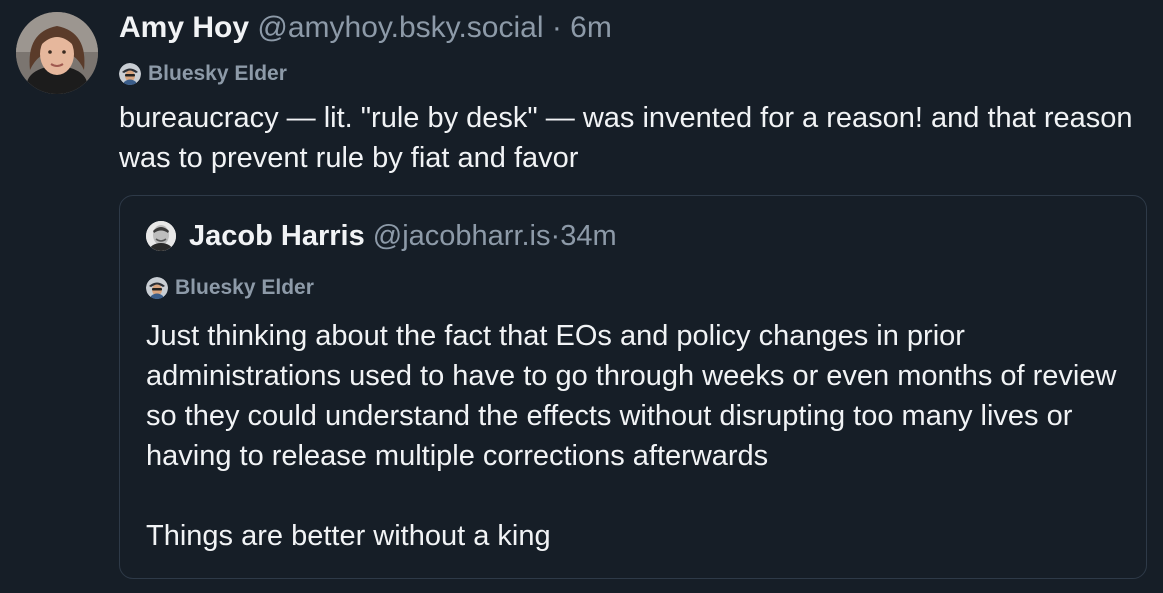 The width and height of the screenshot is (1163, 593). Describe the element at coordinates (184, 27) in the screenshot. I see `author-display-name: Amy Hoy` at that location.